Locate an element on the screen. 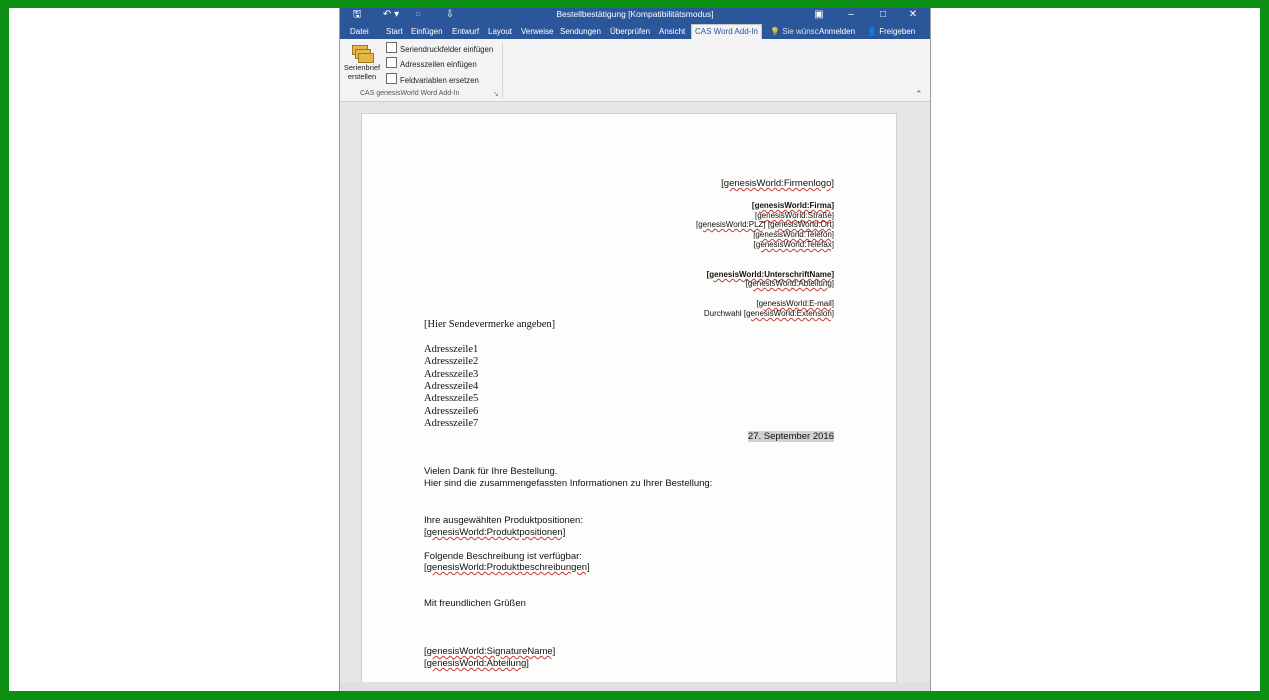 The height and width of the screenshot is (700, 1269). signature-field: [genesisWorld:SignatureName] is located at coordinates (490, 651).